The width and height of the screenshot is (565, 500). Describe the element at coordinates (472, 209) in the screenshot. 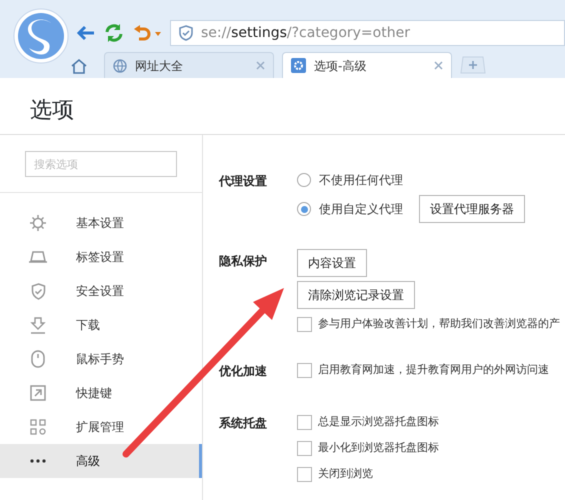

I see `settings-button: 设置代理服务器` at that location.